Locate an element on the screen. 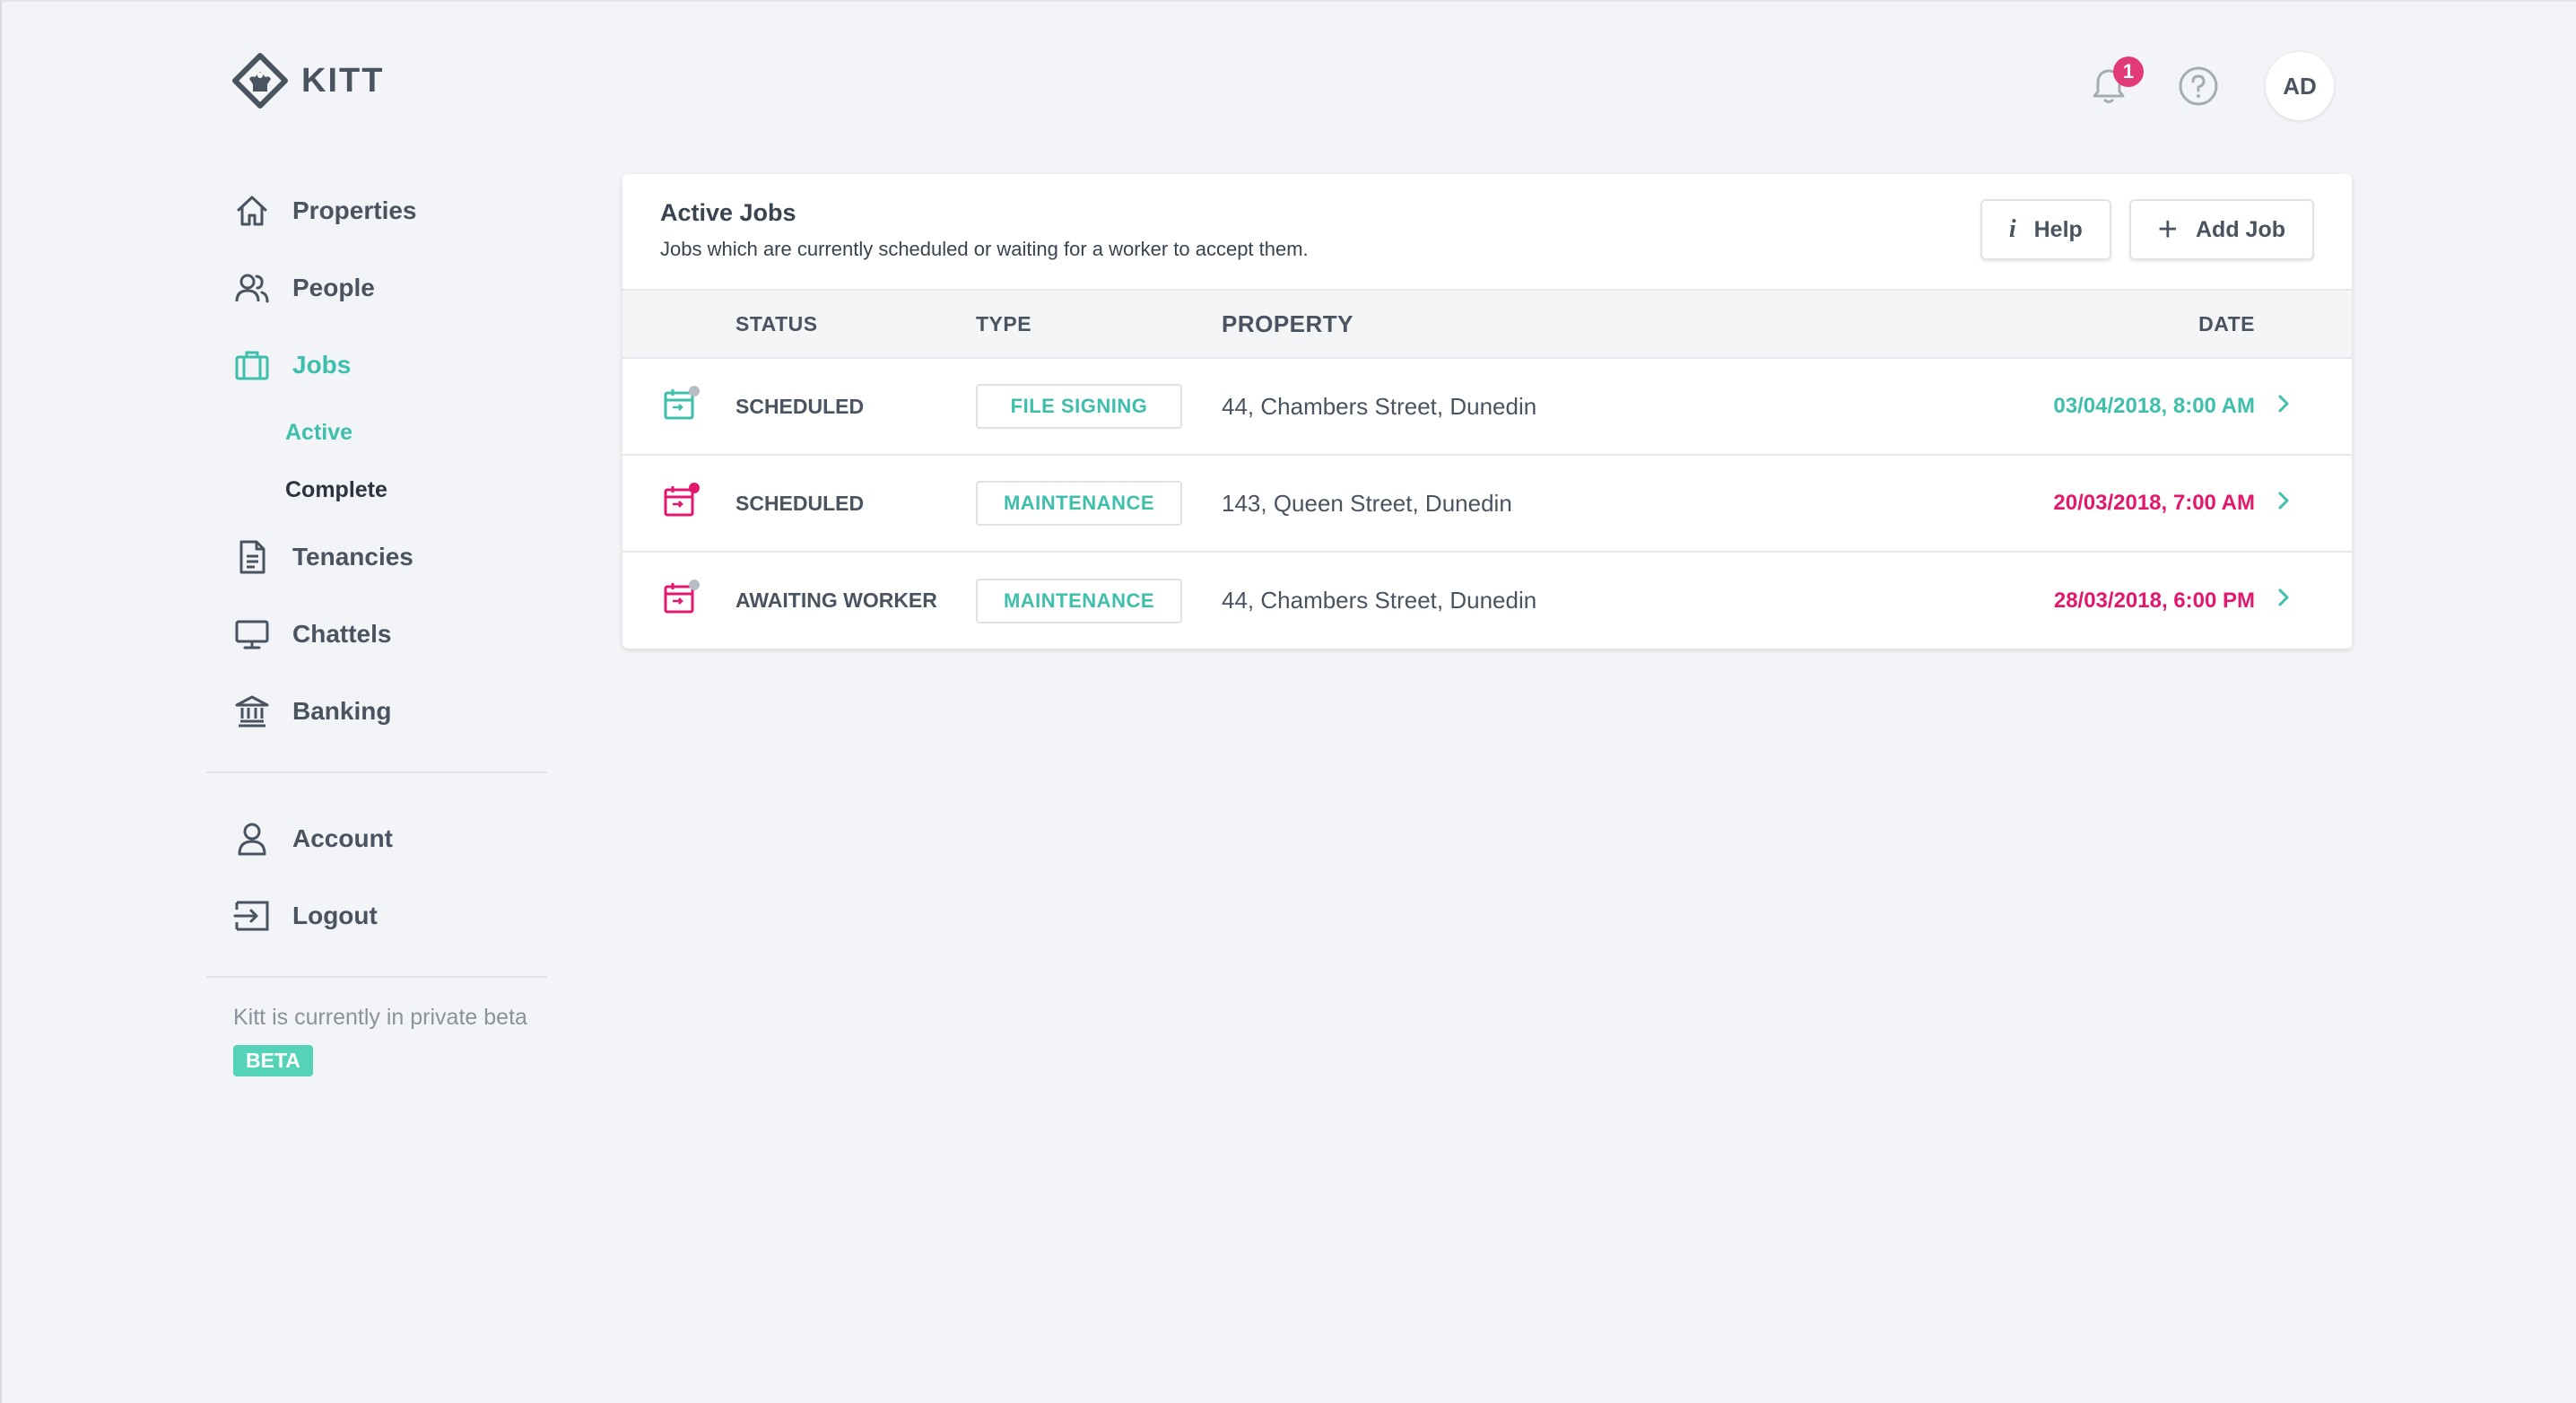  job-date: 28/03/2018, 6:00 PM is located at coordinates (2154, 600).